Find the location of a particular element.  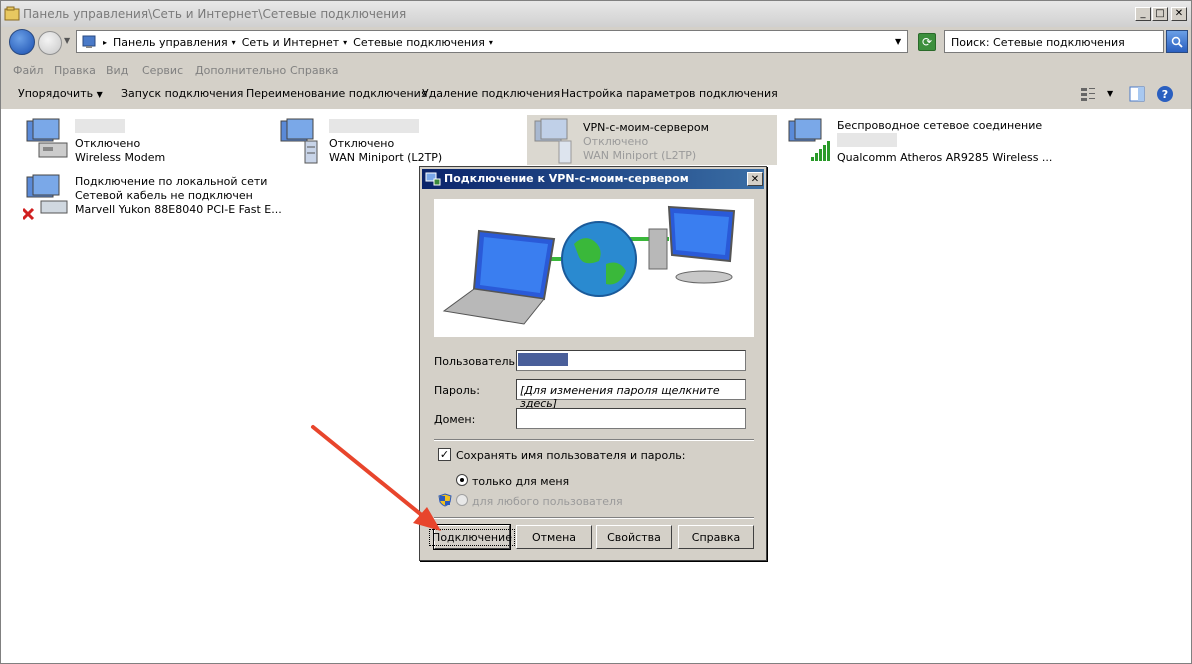

organize-label: Упорядочить is located at coordinates (56, 93).